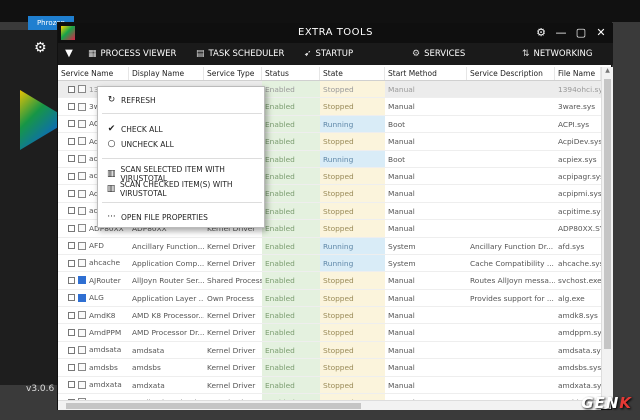 This screenshot has width=640, height=420. Describe the element at coordinates (601, 33) in the screenshot. I see `close-icon: ✕` at that location.